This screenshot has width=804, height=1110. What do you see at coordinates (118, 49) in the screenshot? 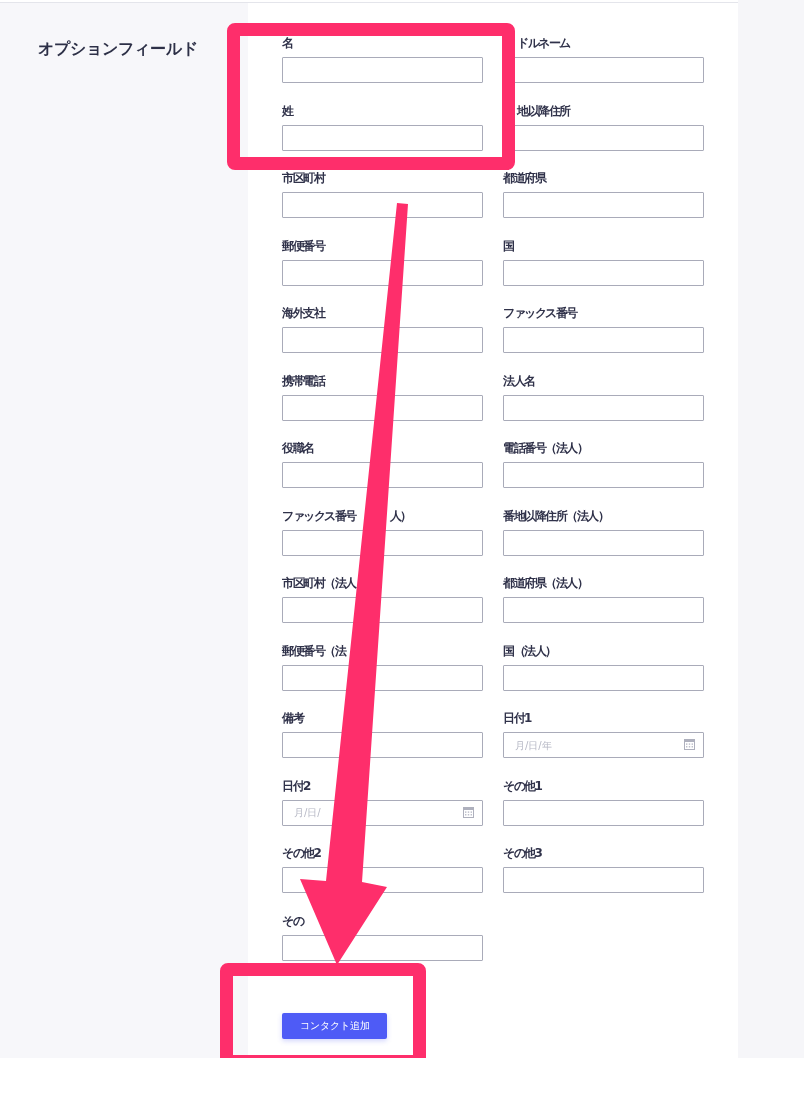
I see `section-title: オプションフィールド` at bounding box center [118, 49].